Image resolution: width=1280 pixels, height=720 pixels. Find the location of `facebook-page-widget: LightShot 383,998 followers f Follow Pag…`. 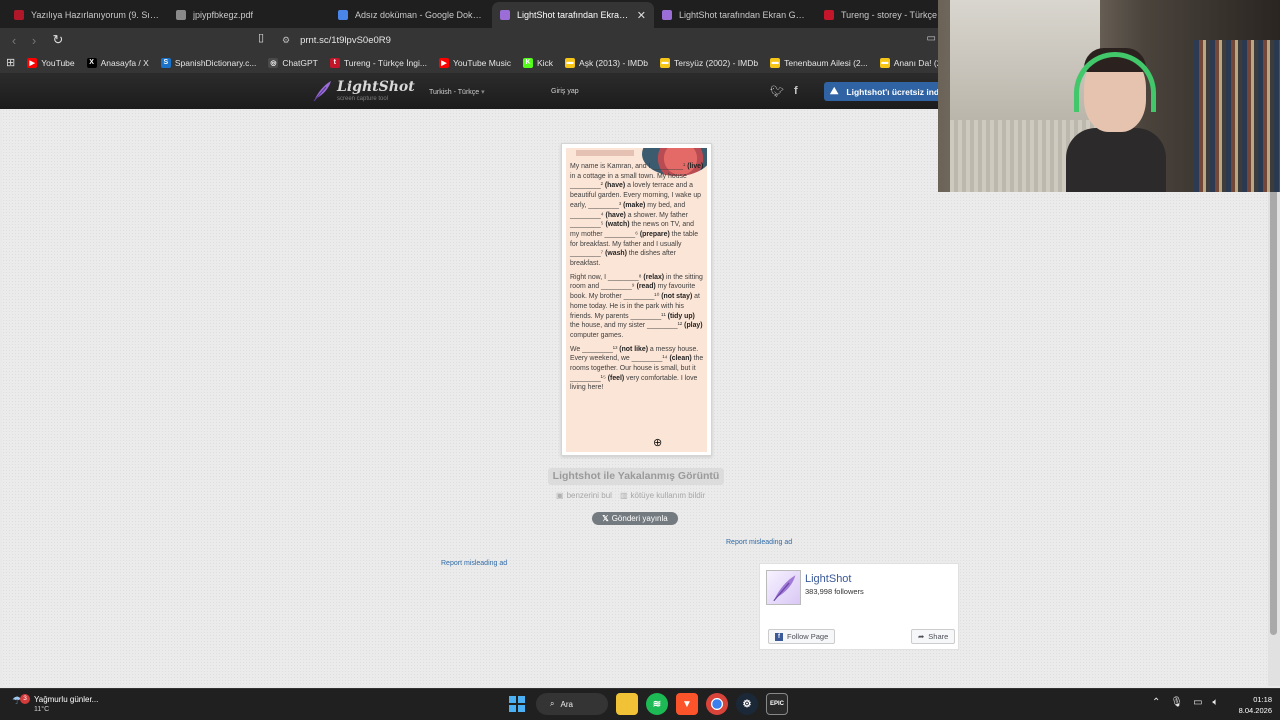

facebook-page-widget: LightShot 383,998 followers f Follow Pag… is located at coordinates (859, 606).